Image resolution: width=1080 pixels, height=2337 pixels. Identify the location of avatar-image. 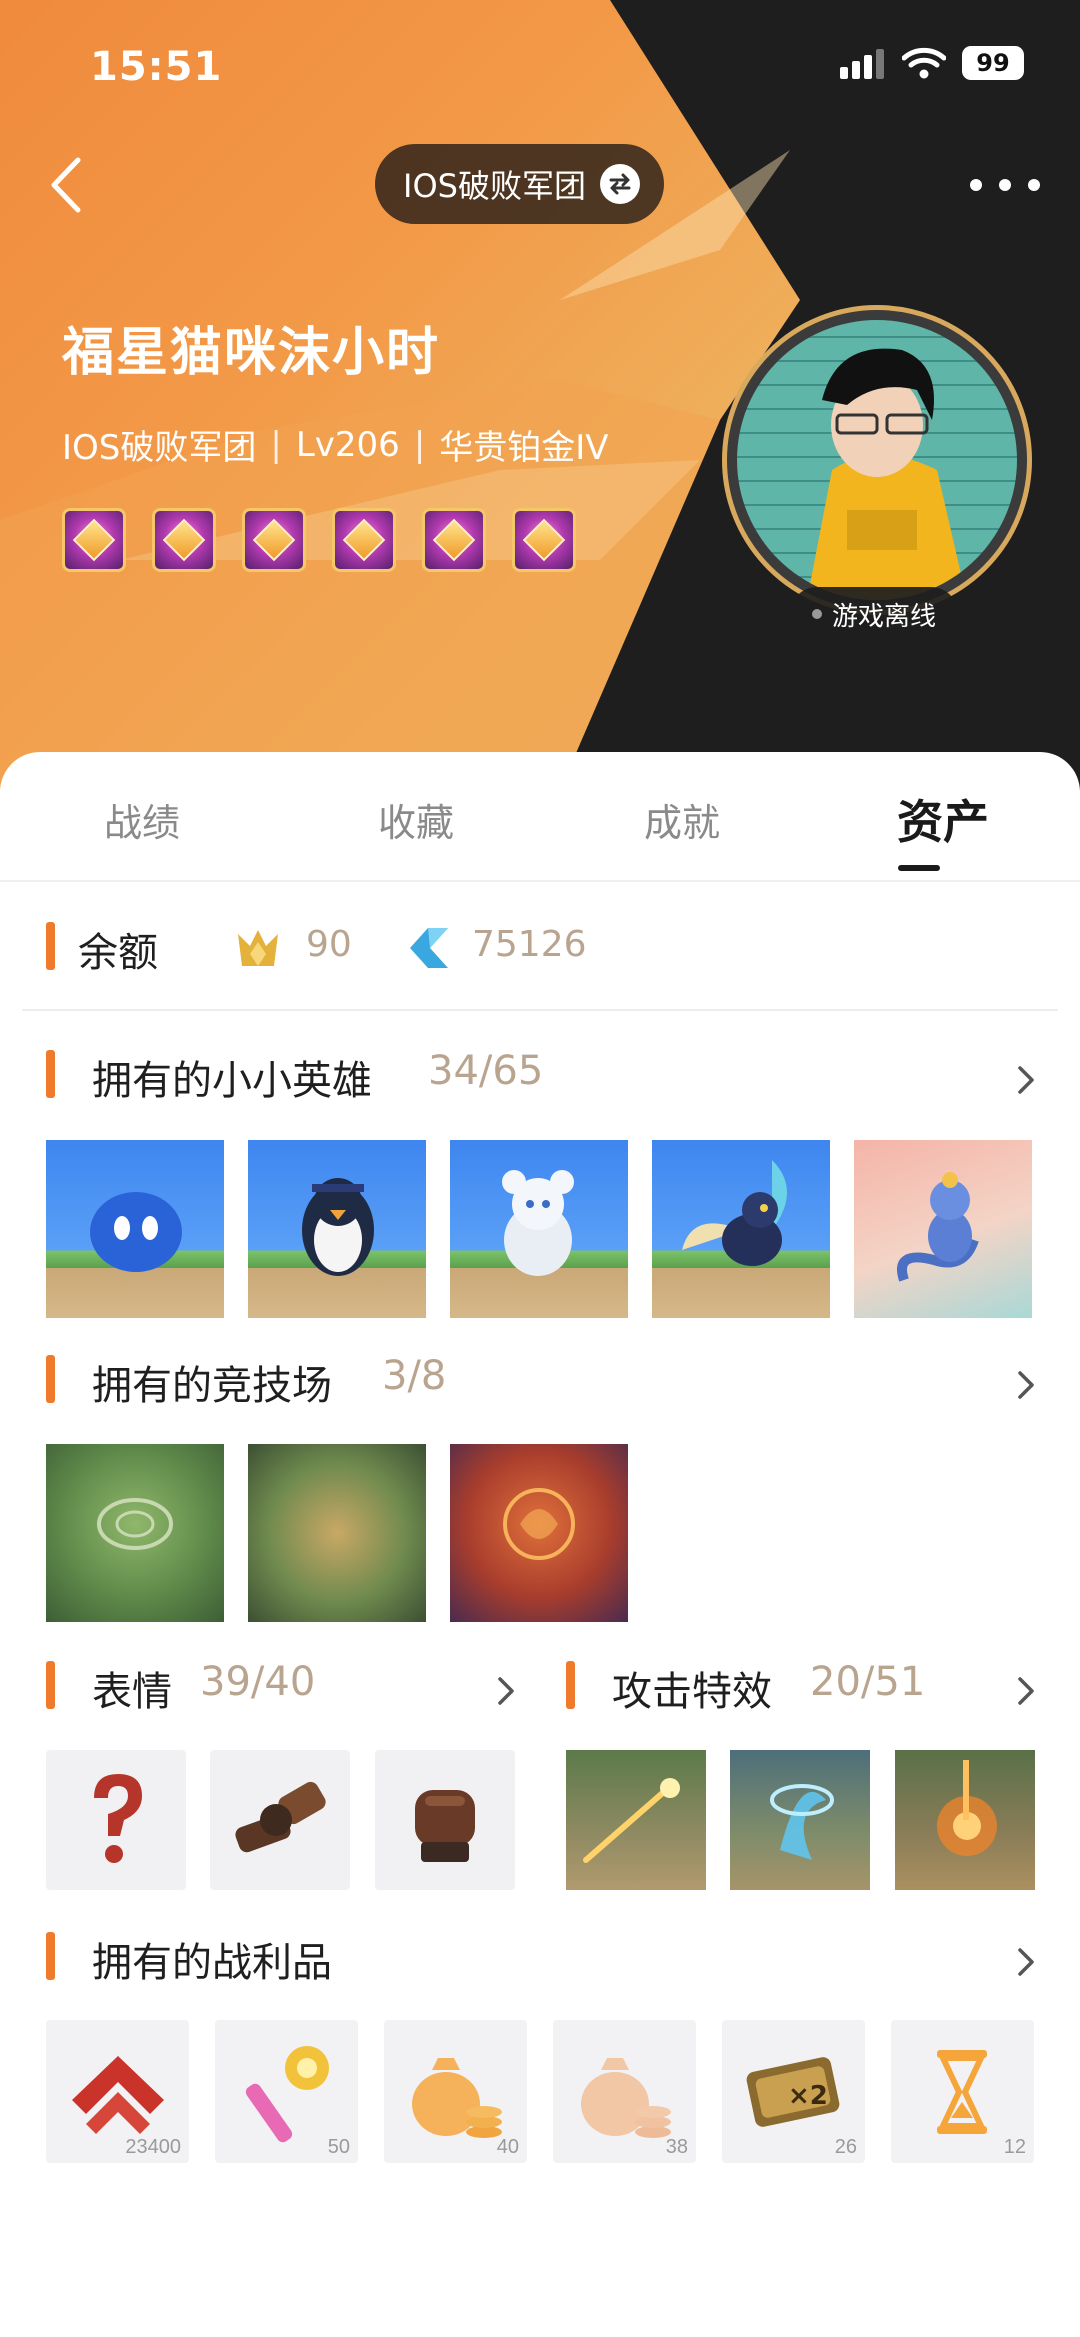
(877, 460).